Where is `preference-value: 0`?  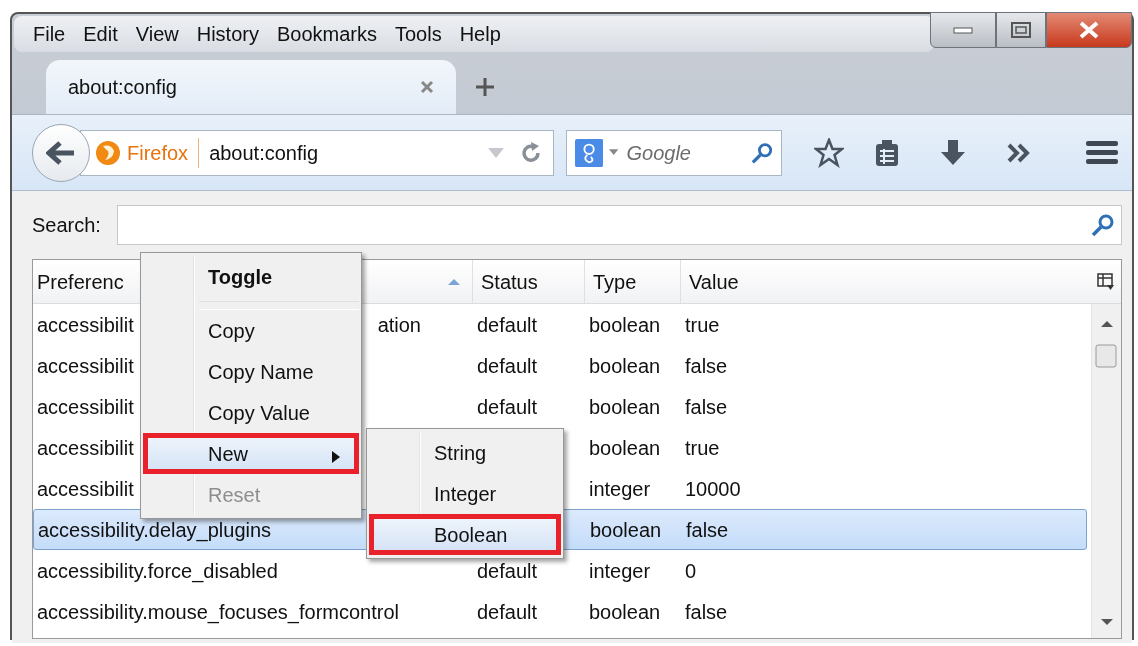 preference-value: 0 is located at coordinates (691, 570).